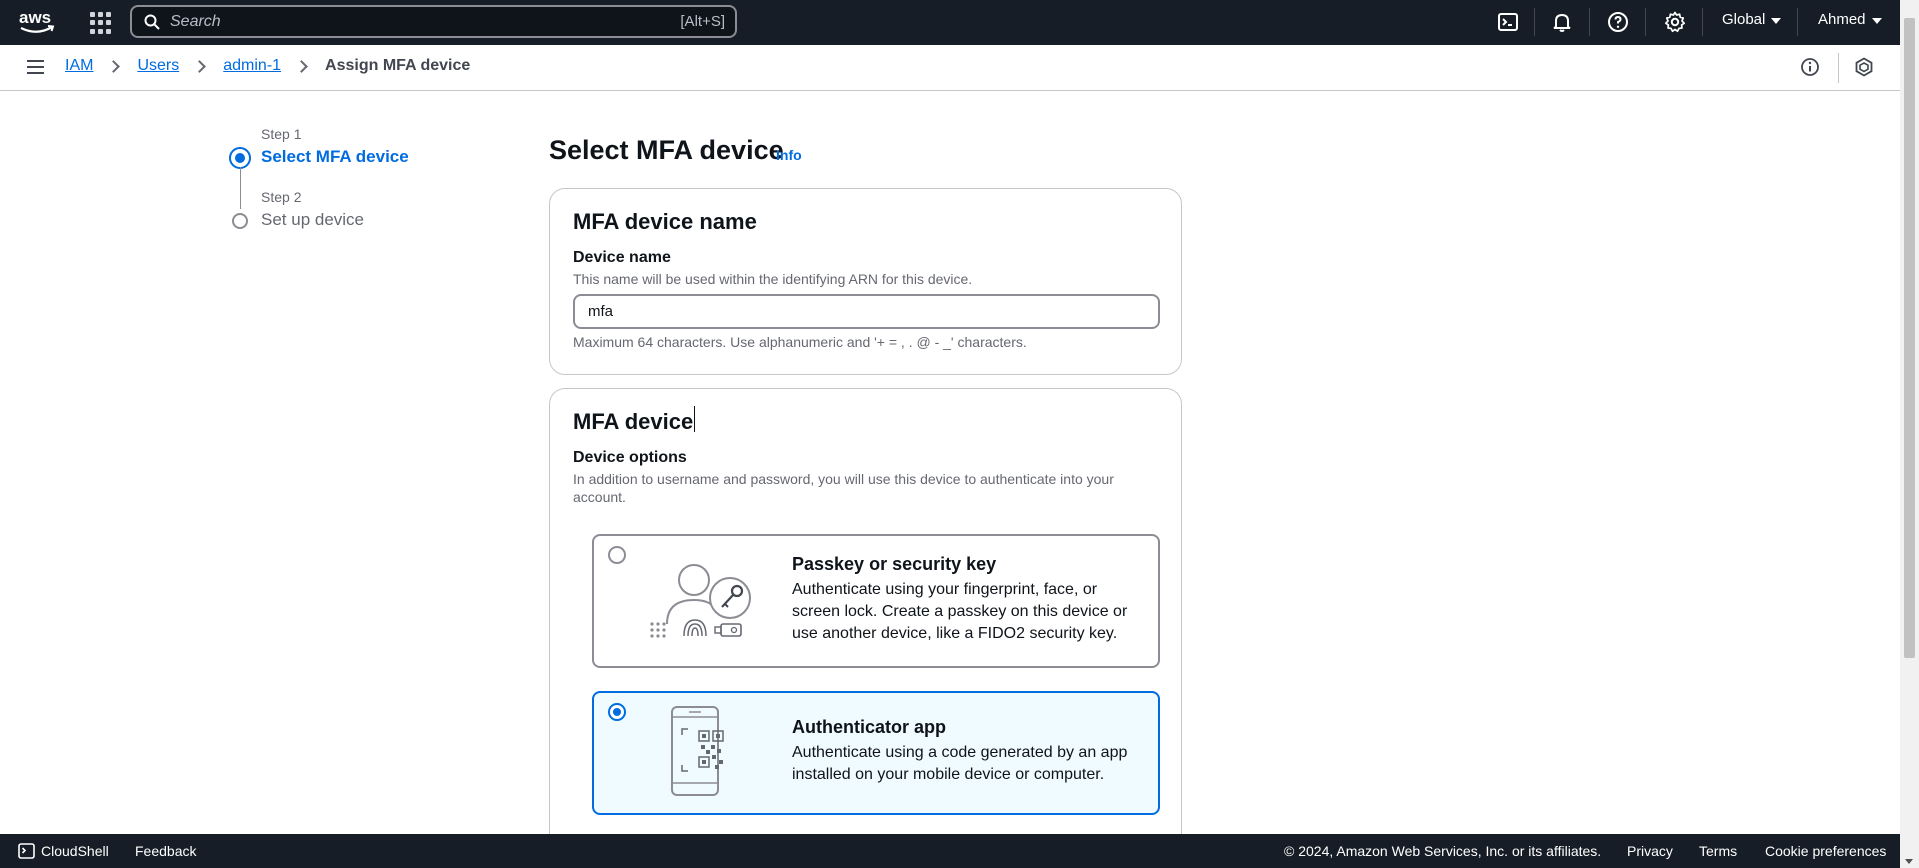 This screenshot has height=868, width=1919. What do you see at coordinates (1650, 851) in the screenshot?
I see `footer-privacy: Privacy` at bounding box center [1650, 851].